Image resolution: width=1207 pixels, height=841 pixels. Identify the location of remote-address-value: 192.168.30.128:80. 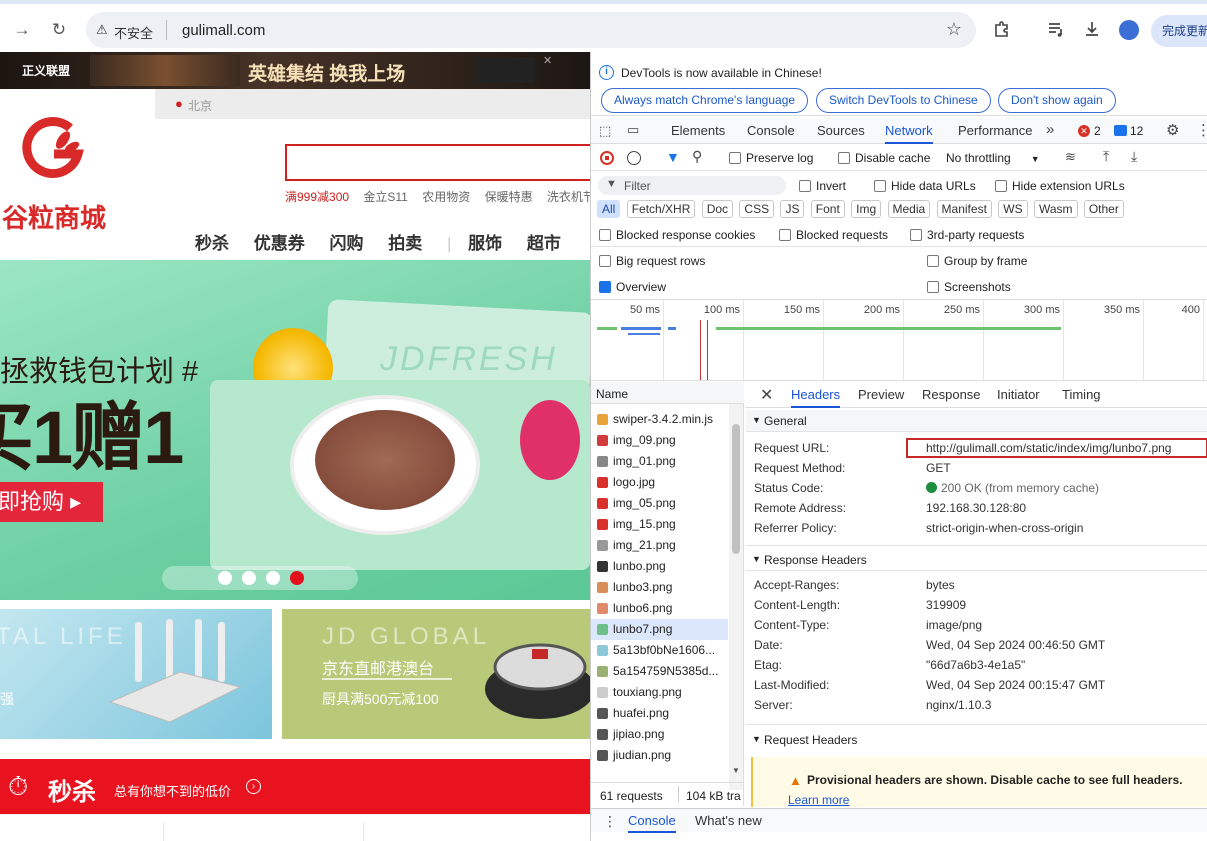
(976, 508).